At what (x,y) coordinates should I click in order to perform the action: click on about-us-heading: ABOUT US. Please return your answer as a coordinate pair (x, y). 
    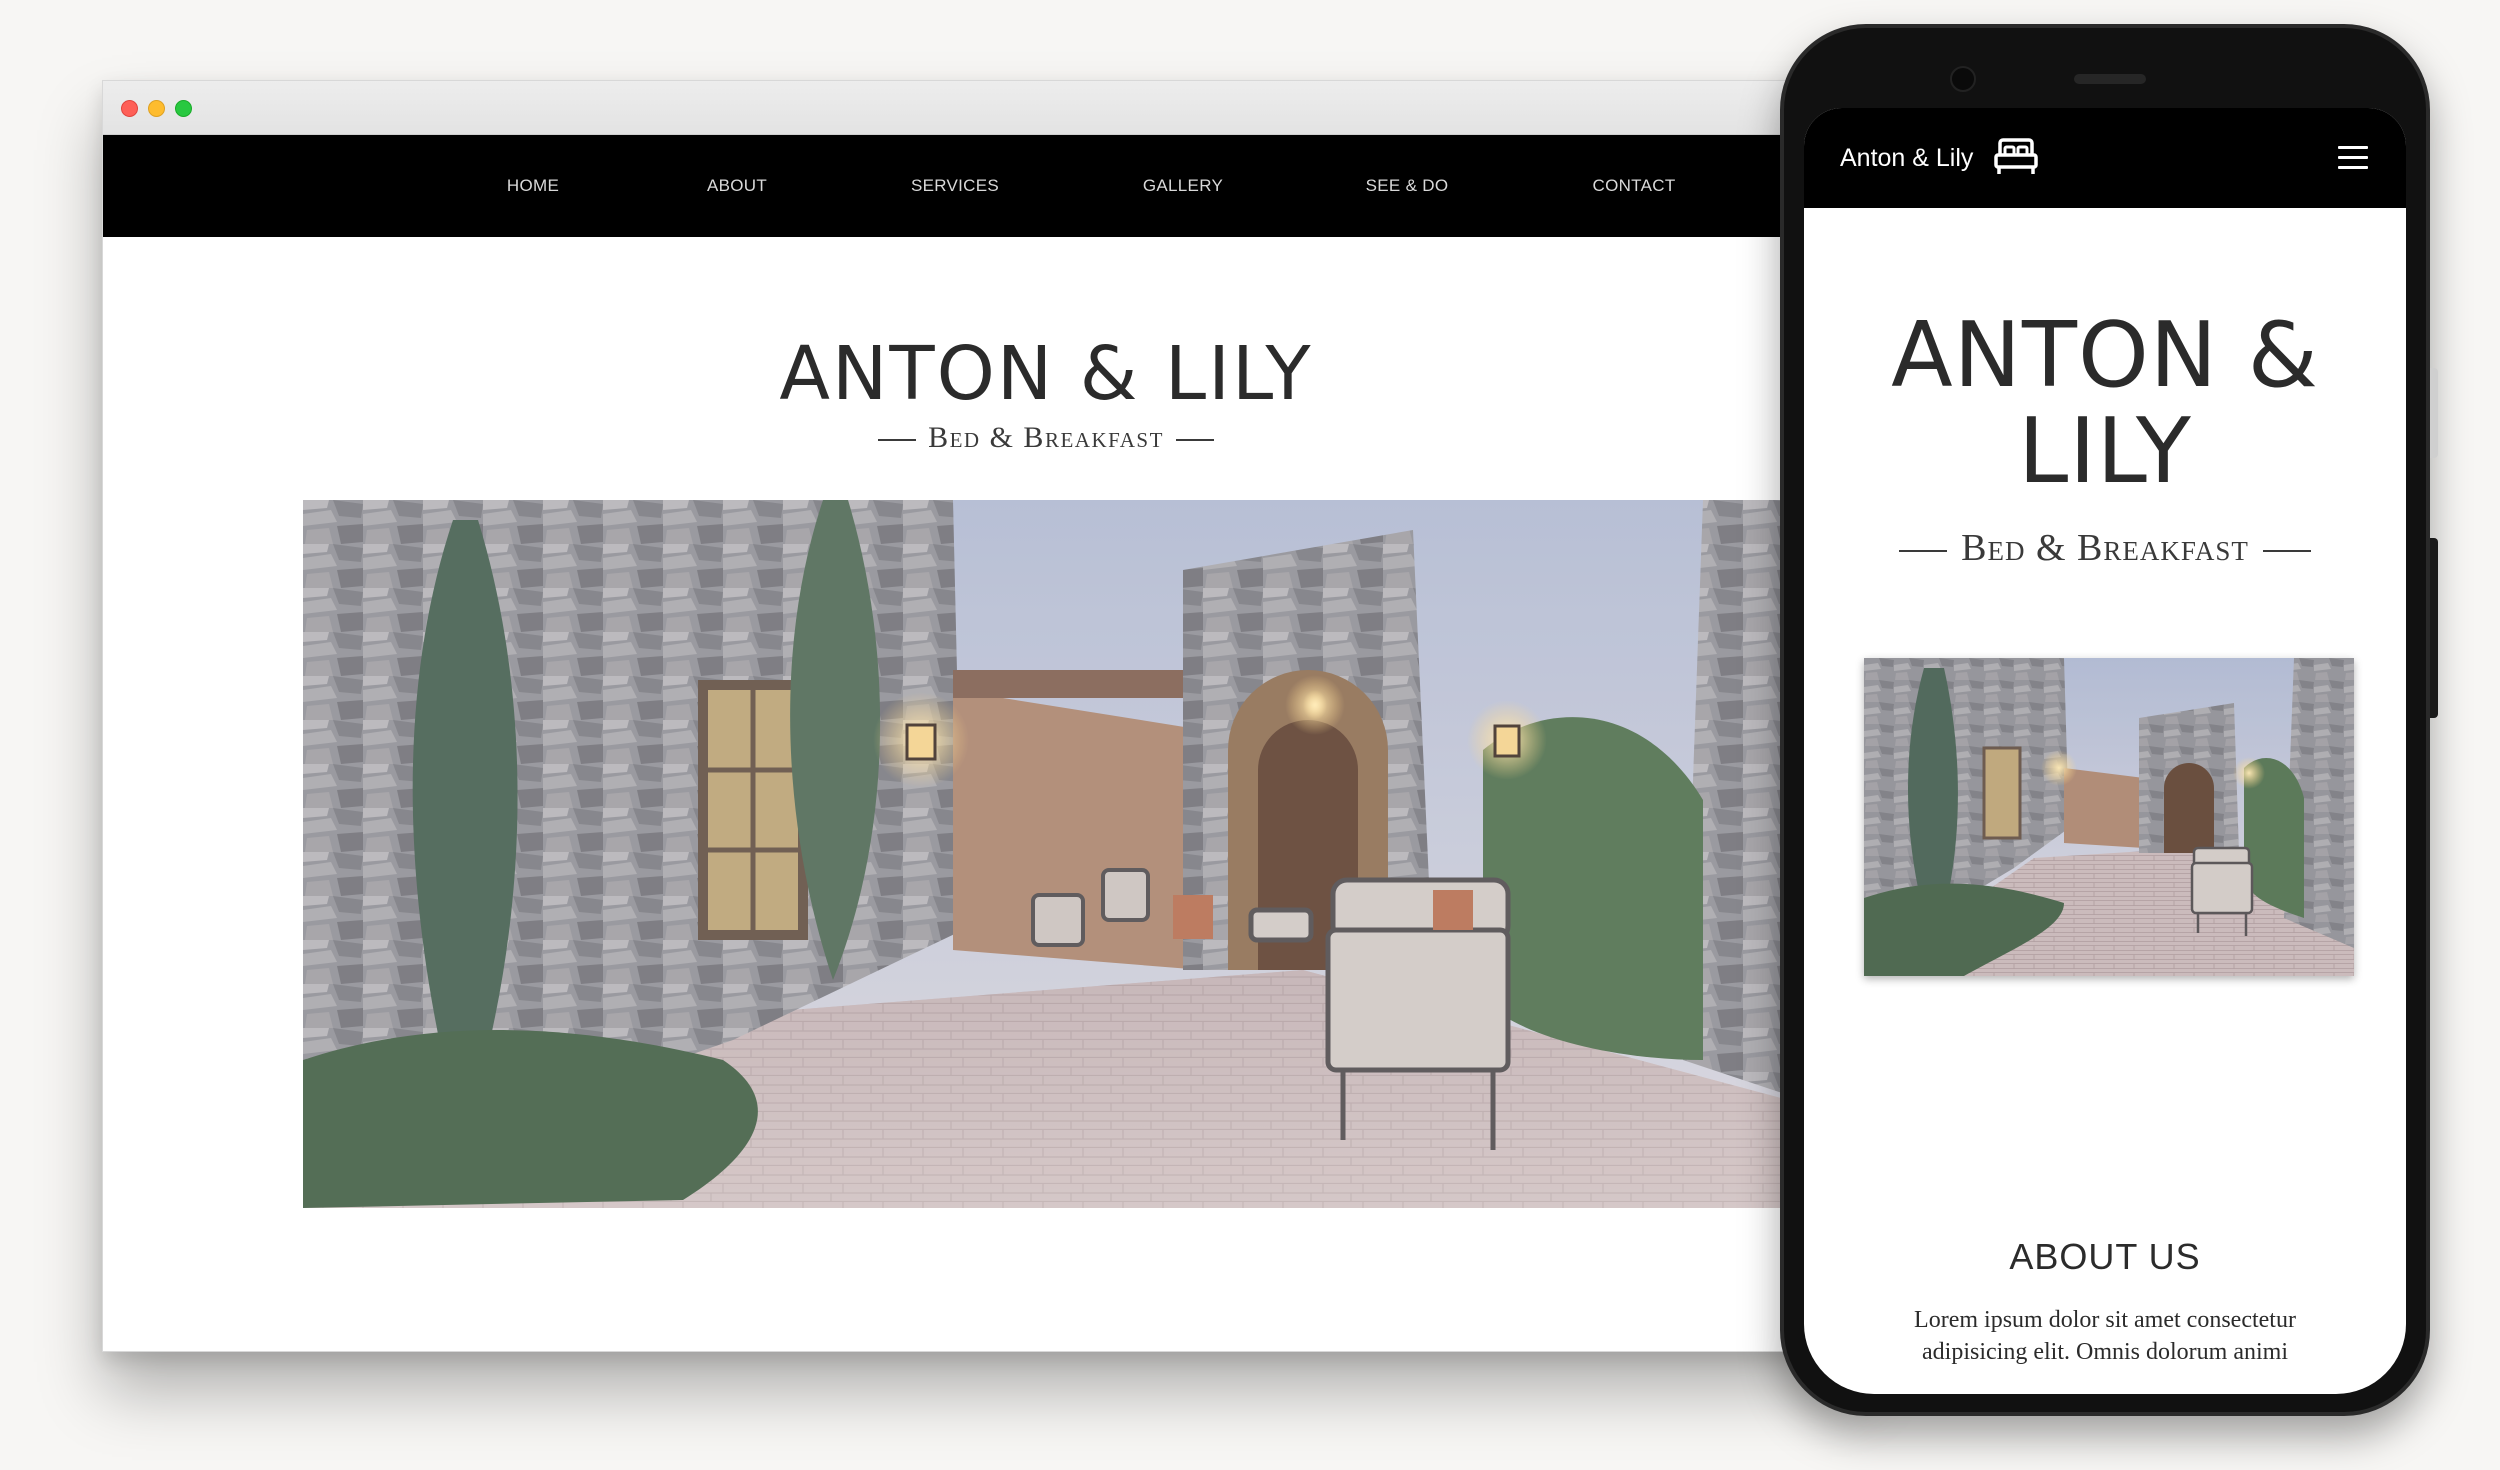
    Looking at the image, I should click on (2105, 1256).